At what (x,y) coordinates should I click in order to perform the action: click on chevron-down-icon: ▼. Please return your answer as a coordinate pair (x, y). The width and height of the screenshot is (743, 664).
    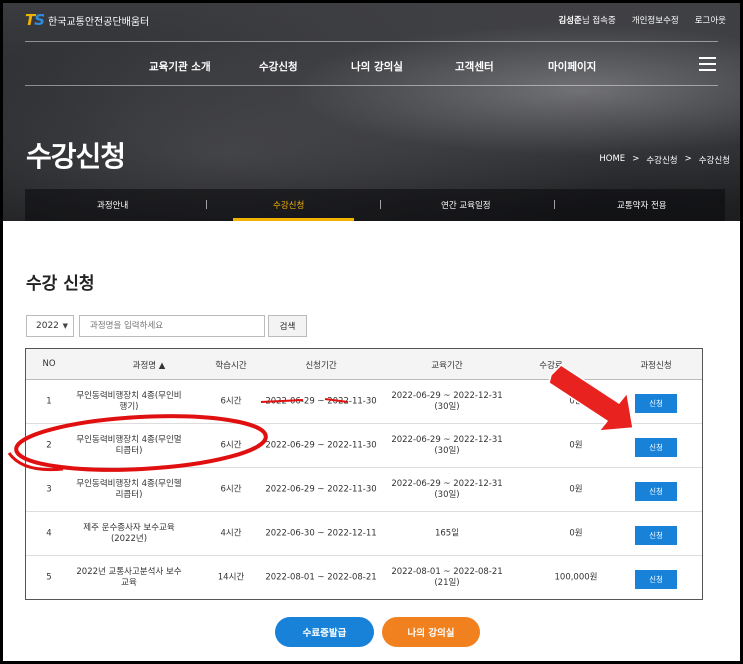
    Looking at the image, I should click on (65, 326).